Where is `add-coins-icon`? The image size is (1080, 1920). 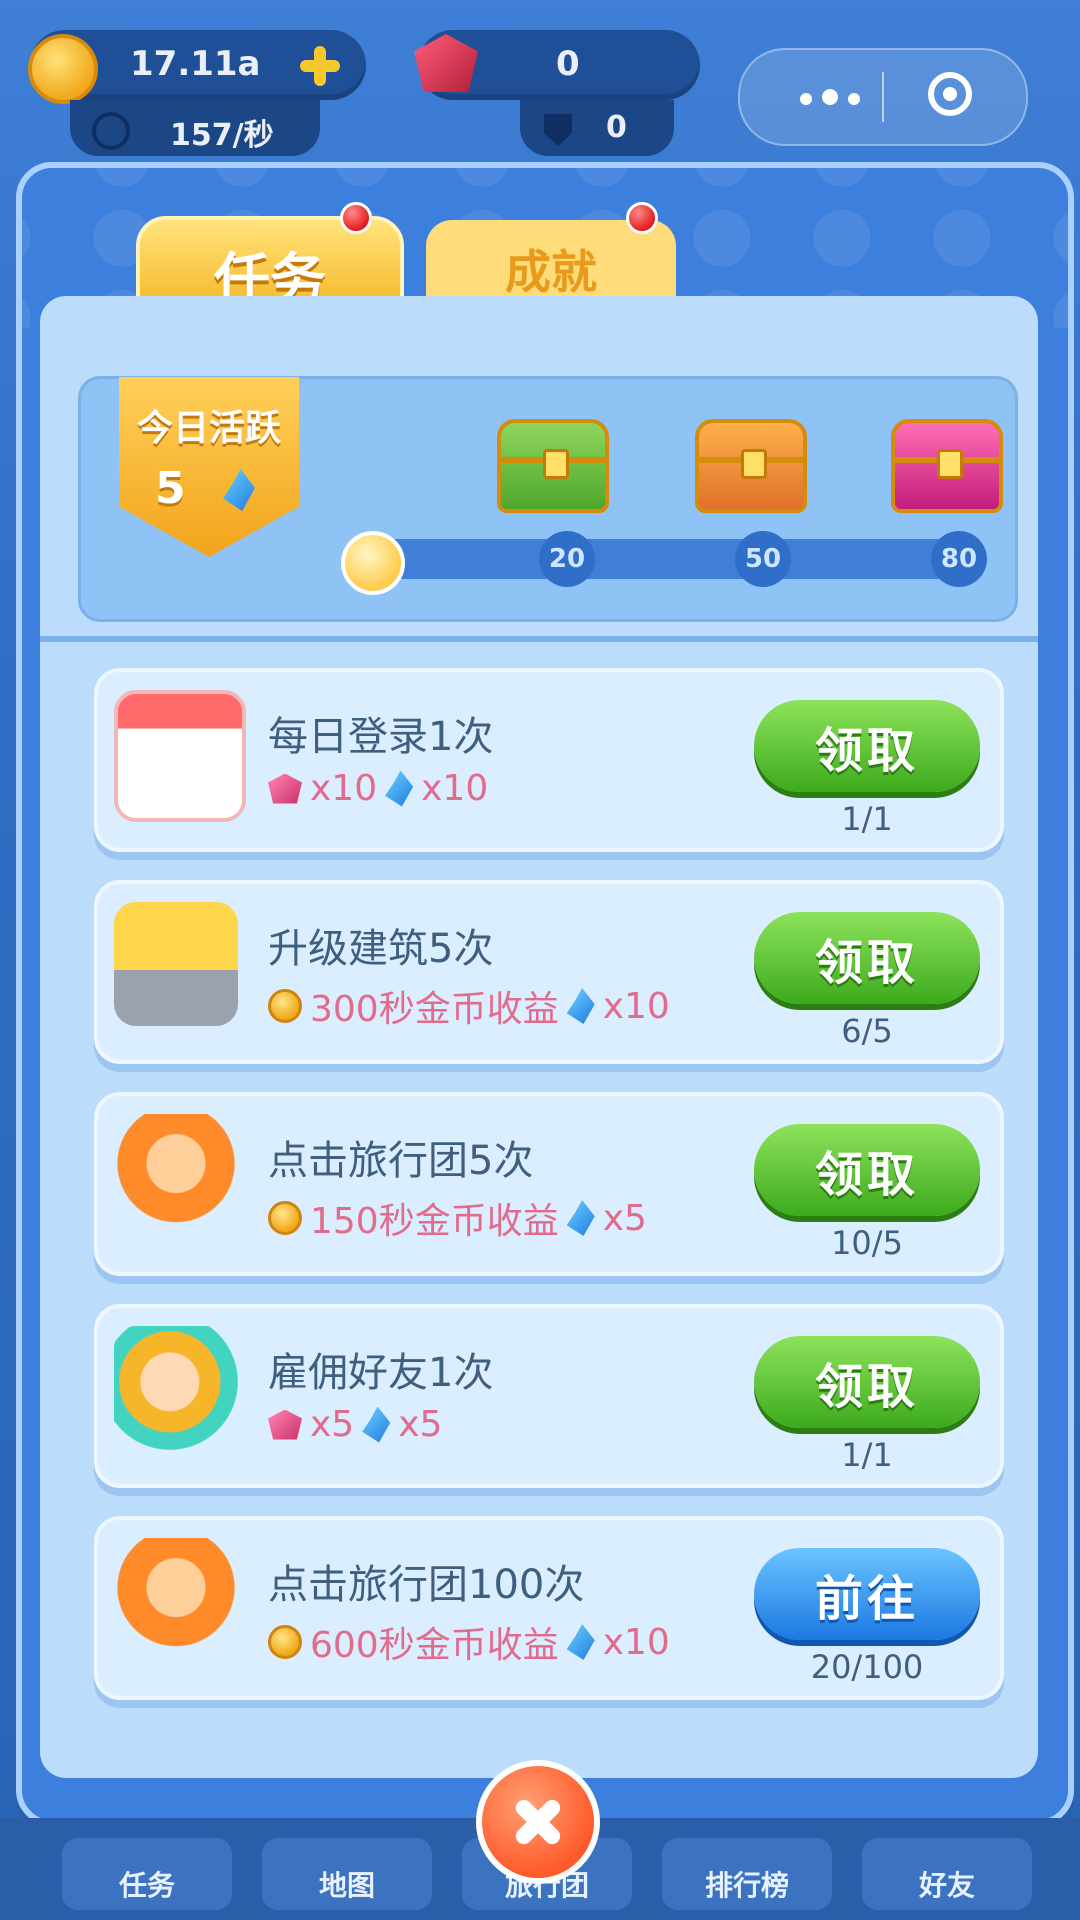
add-coins-icon is located at coordinates (320, 66).